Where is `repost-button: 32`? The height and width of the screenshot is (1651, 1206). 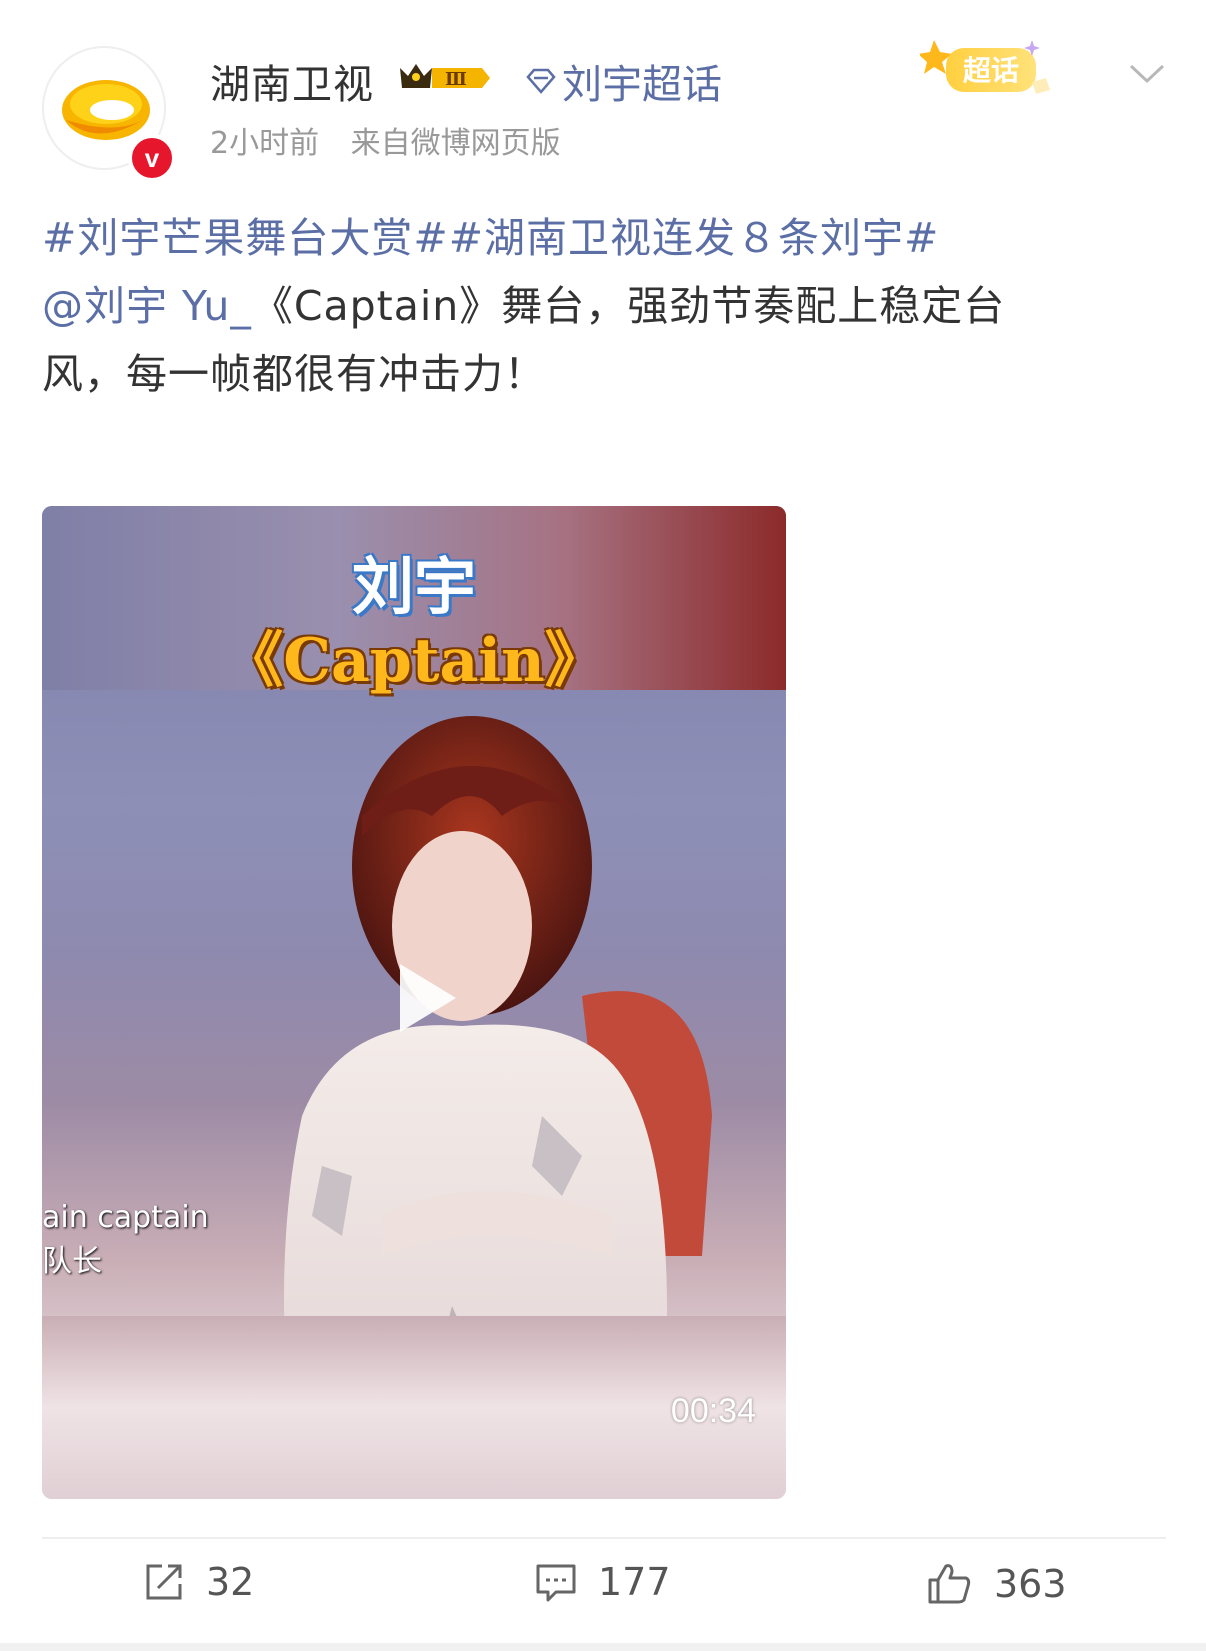 repost-button: 32 is located at coordinates (198, 1582).